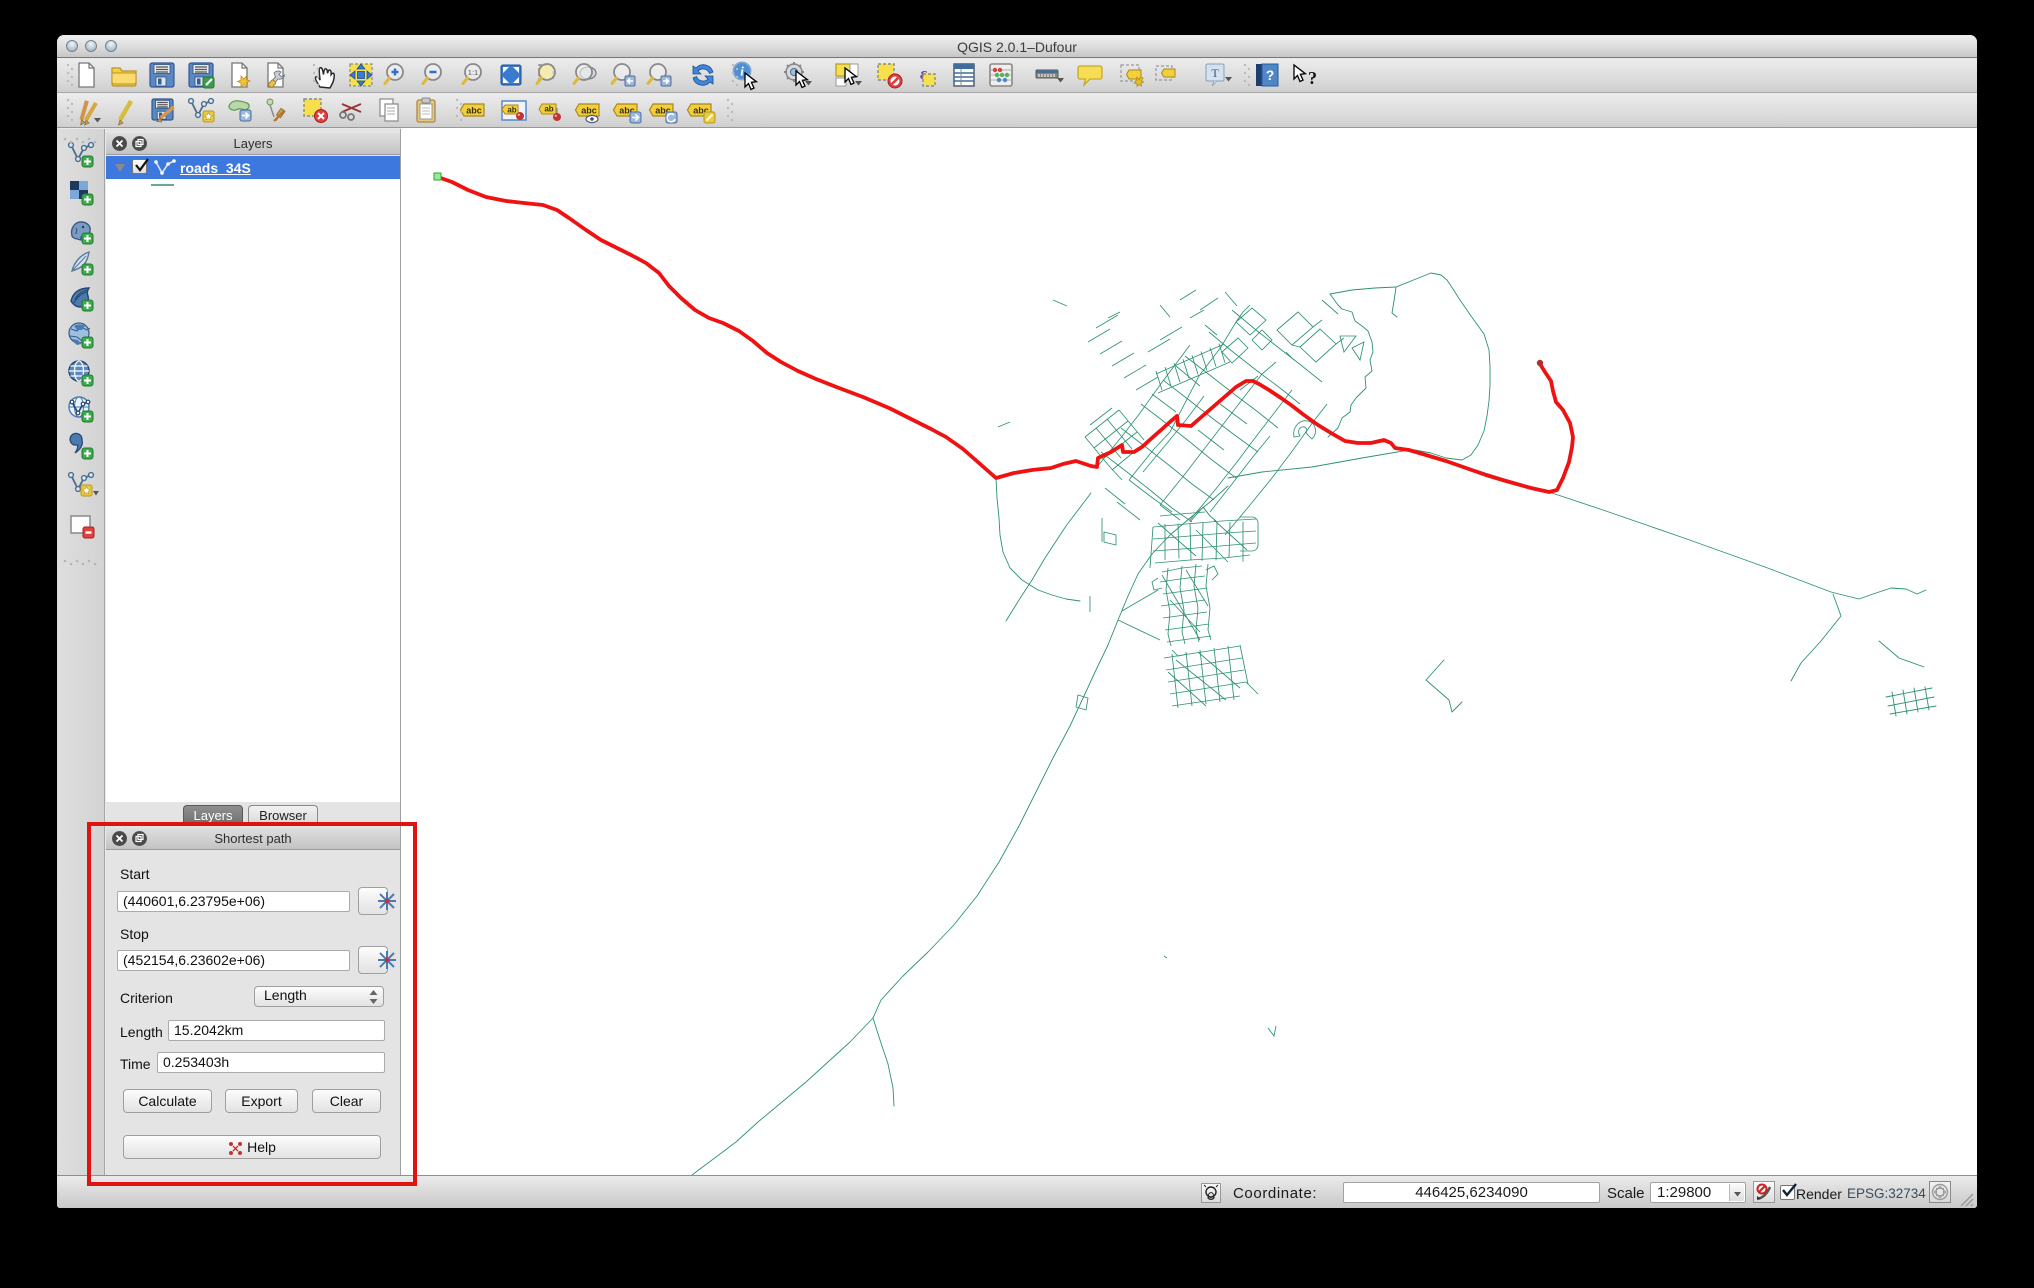 This screenshot has height=1288, width=2034. What do you see at coordinates (742, 71) in the screenshot?
I see `svg-text: i` at bounding box center [742, 71].